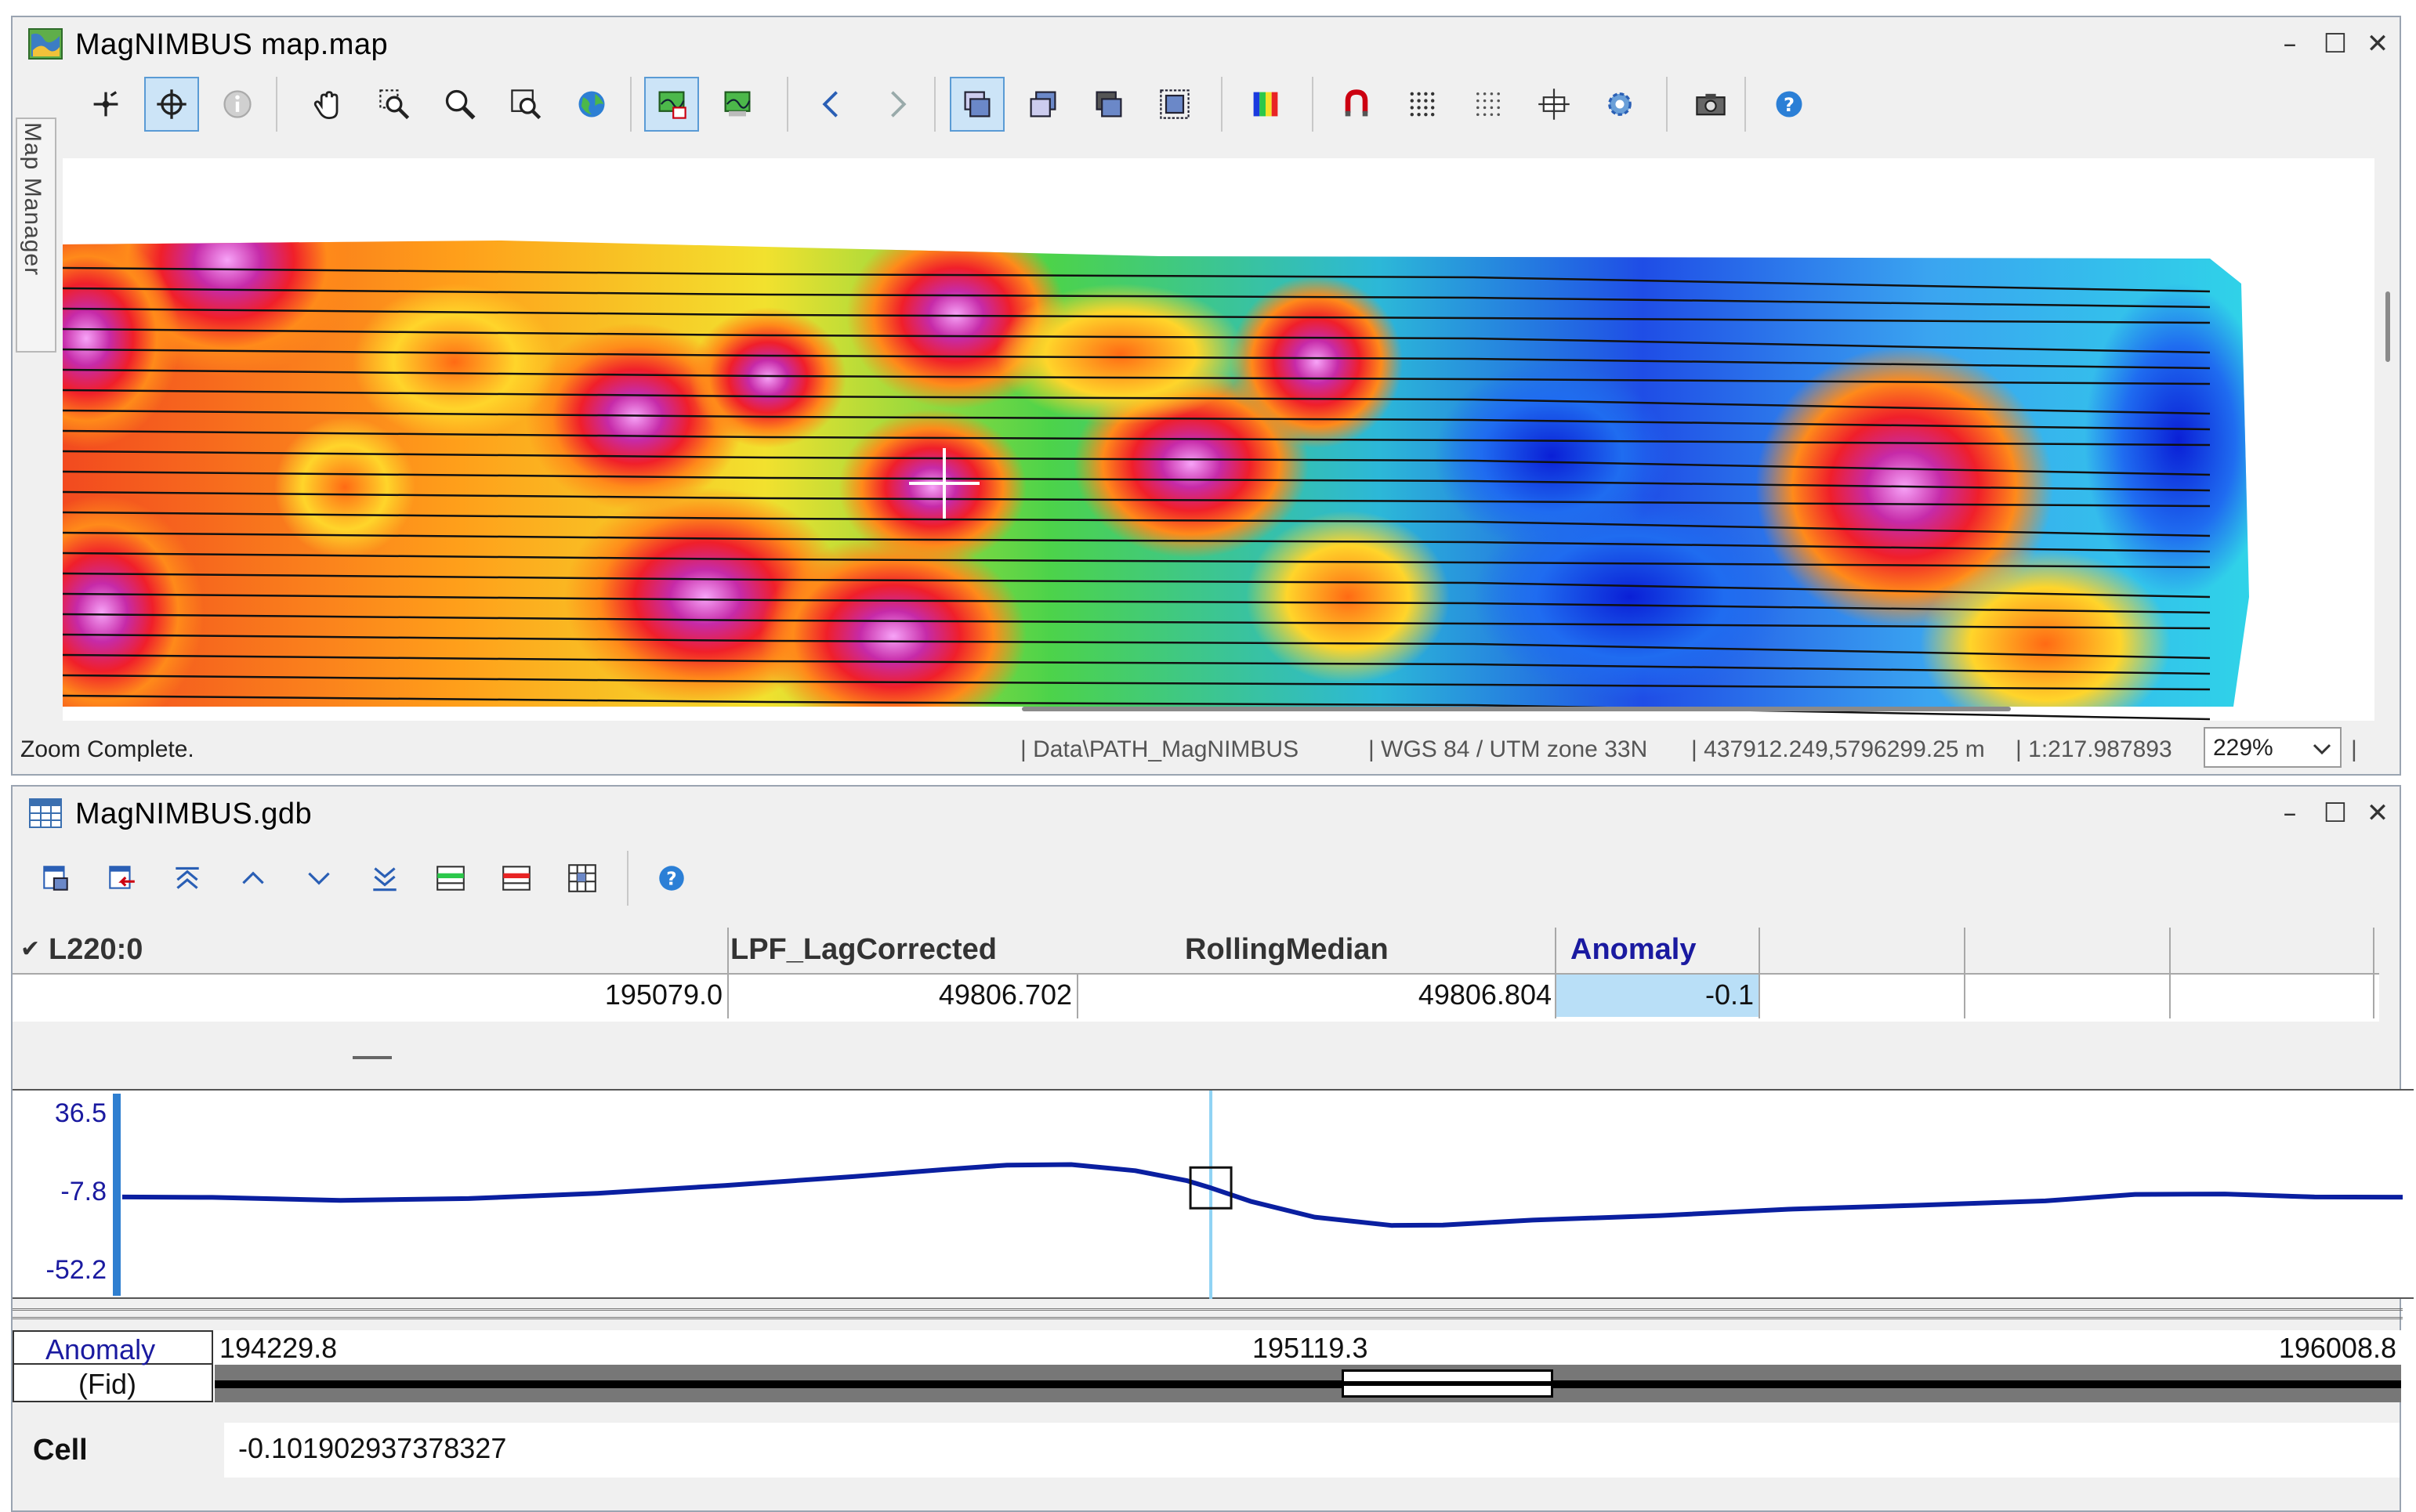 The image size is (2416, 1512). I want to click on row-divider, so click(1196, 974).